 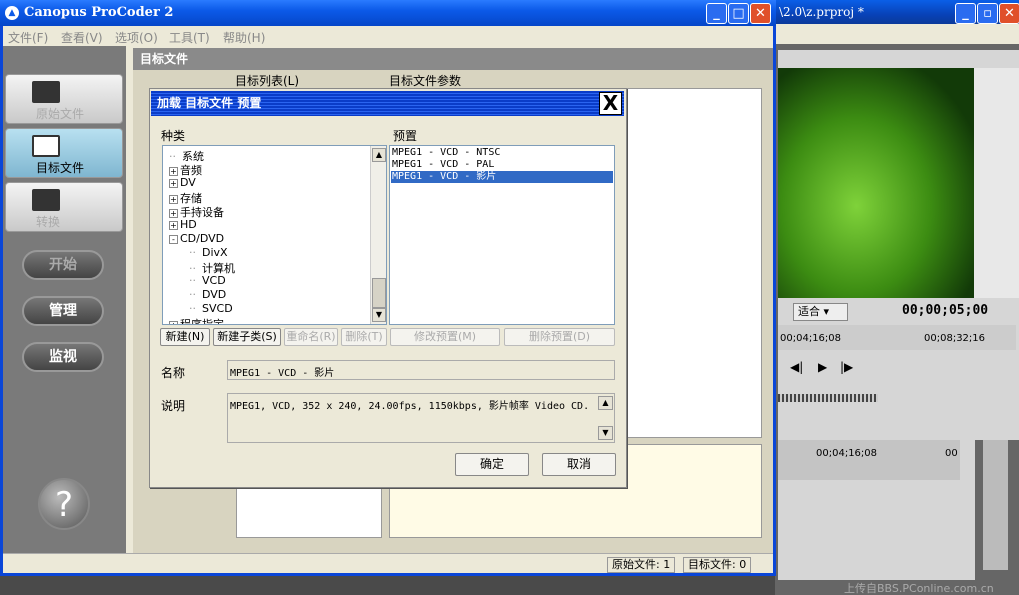 What do you see at coordinates (869, 460) in the screenshot?
I see `timeline-ruler` at bounding box center [869, 460].